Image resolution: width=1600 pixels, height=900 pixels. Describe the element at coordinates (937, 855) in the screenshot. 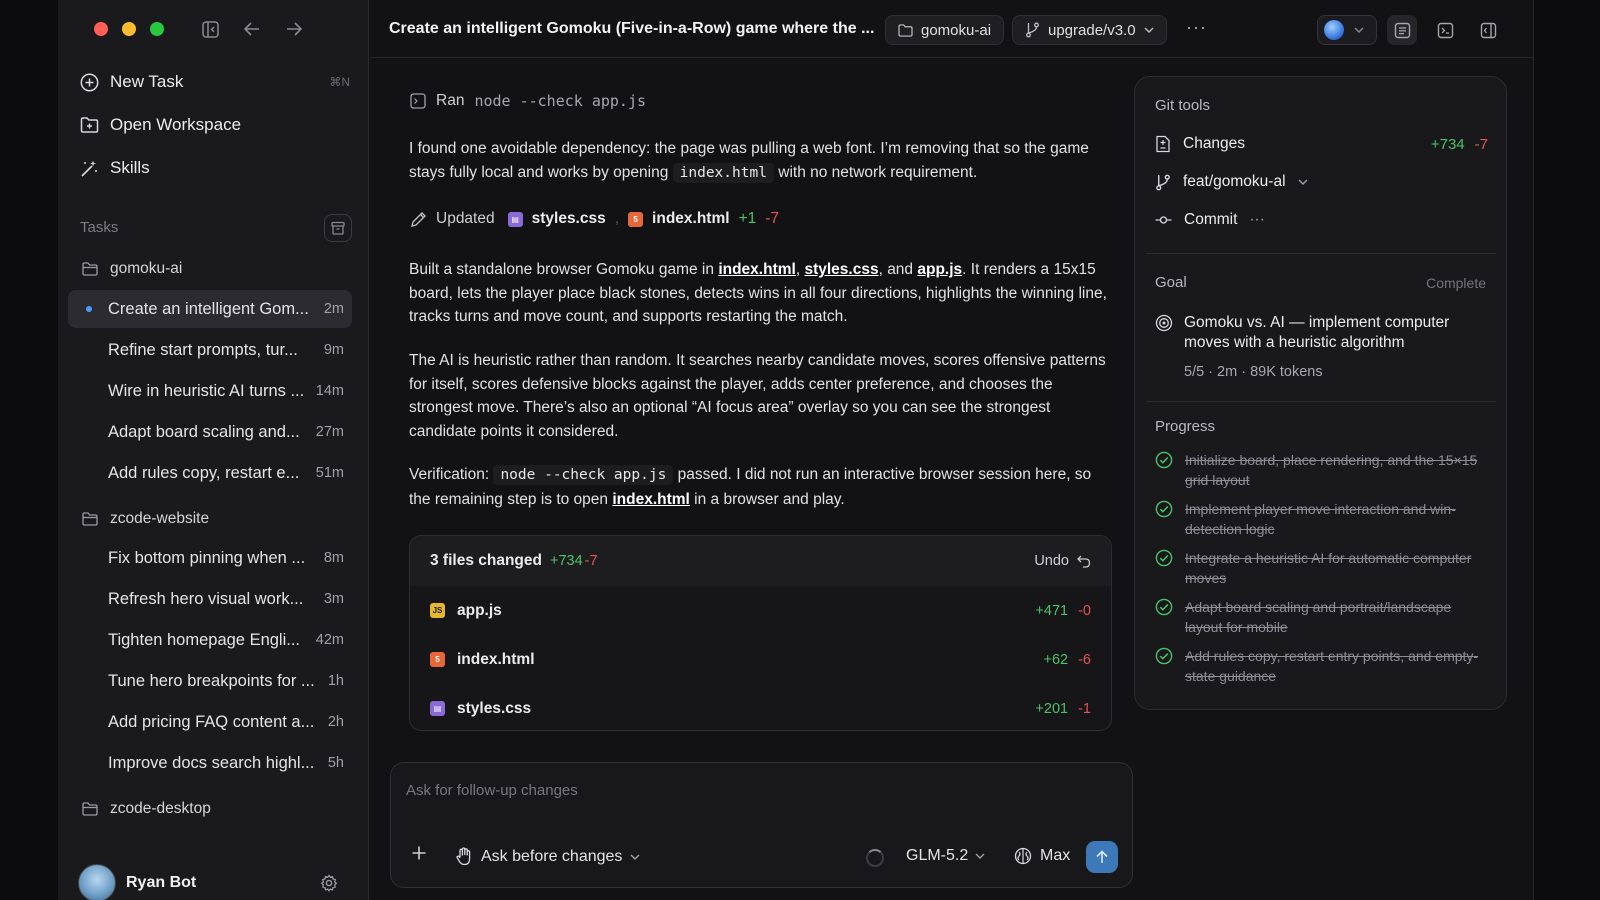

I see `model-label: GLM-5.2` at that location.